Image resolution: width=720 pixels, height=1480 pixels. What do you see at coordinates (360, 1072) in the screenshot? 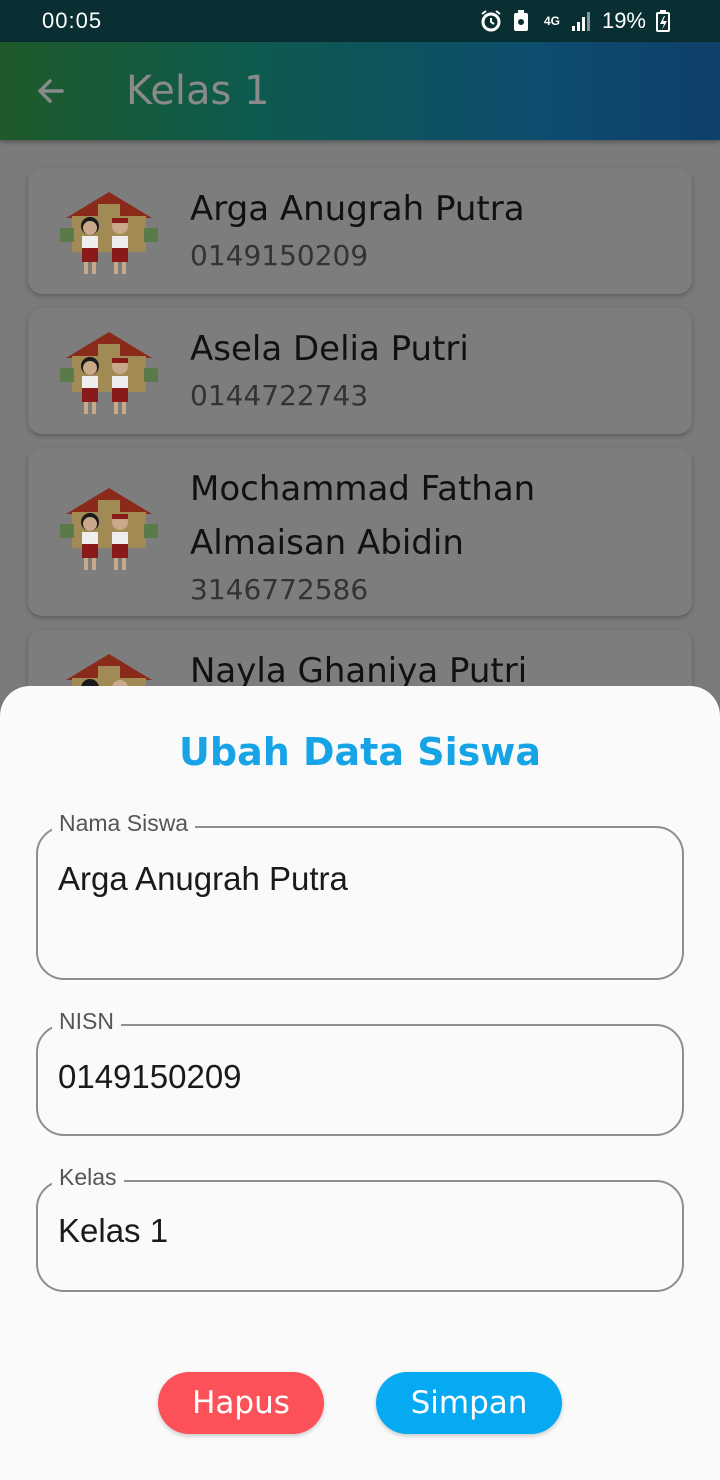
I see `nisn-field: NISN 0149150209` at bounding box center [360, 1072].